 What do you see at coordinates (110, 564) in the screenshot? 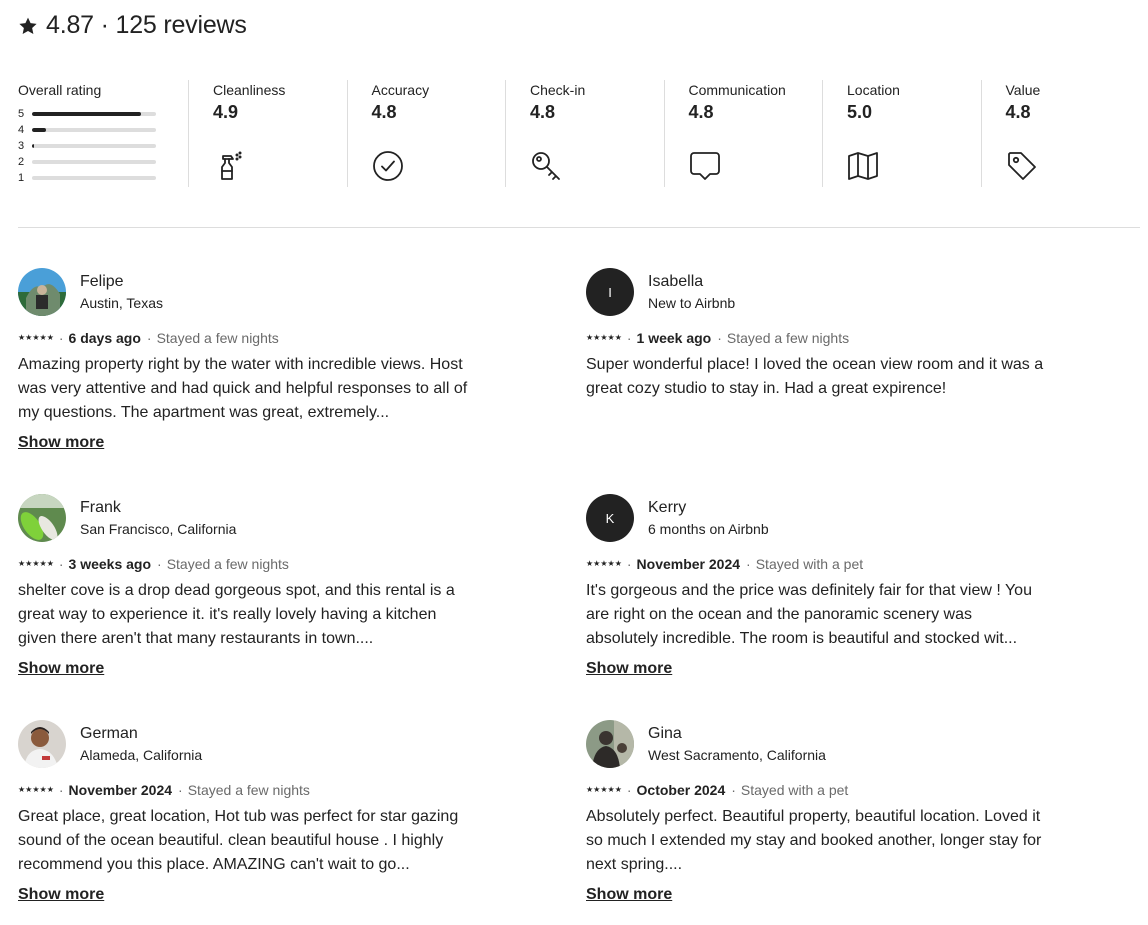
I see `review-date: 3 weeks ago` at bounding box center [110, 564].